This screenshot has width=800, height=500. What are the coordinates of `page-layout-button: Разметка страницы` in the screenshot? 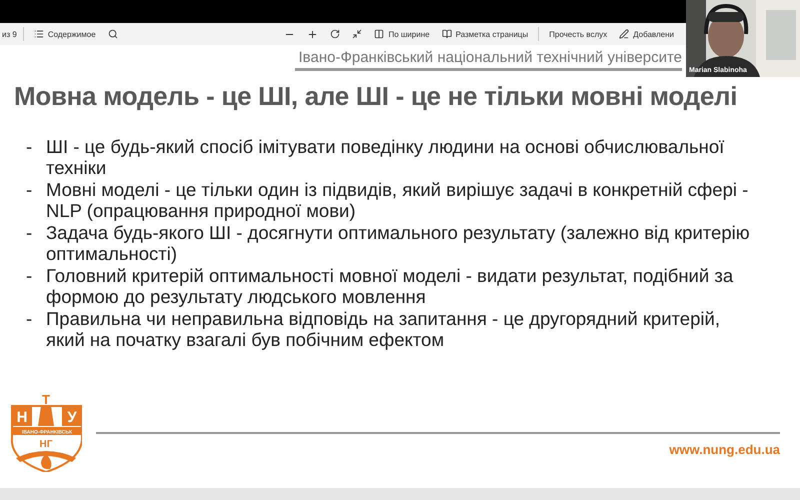 It's located at (485, 34).